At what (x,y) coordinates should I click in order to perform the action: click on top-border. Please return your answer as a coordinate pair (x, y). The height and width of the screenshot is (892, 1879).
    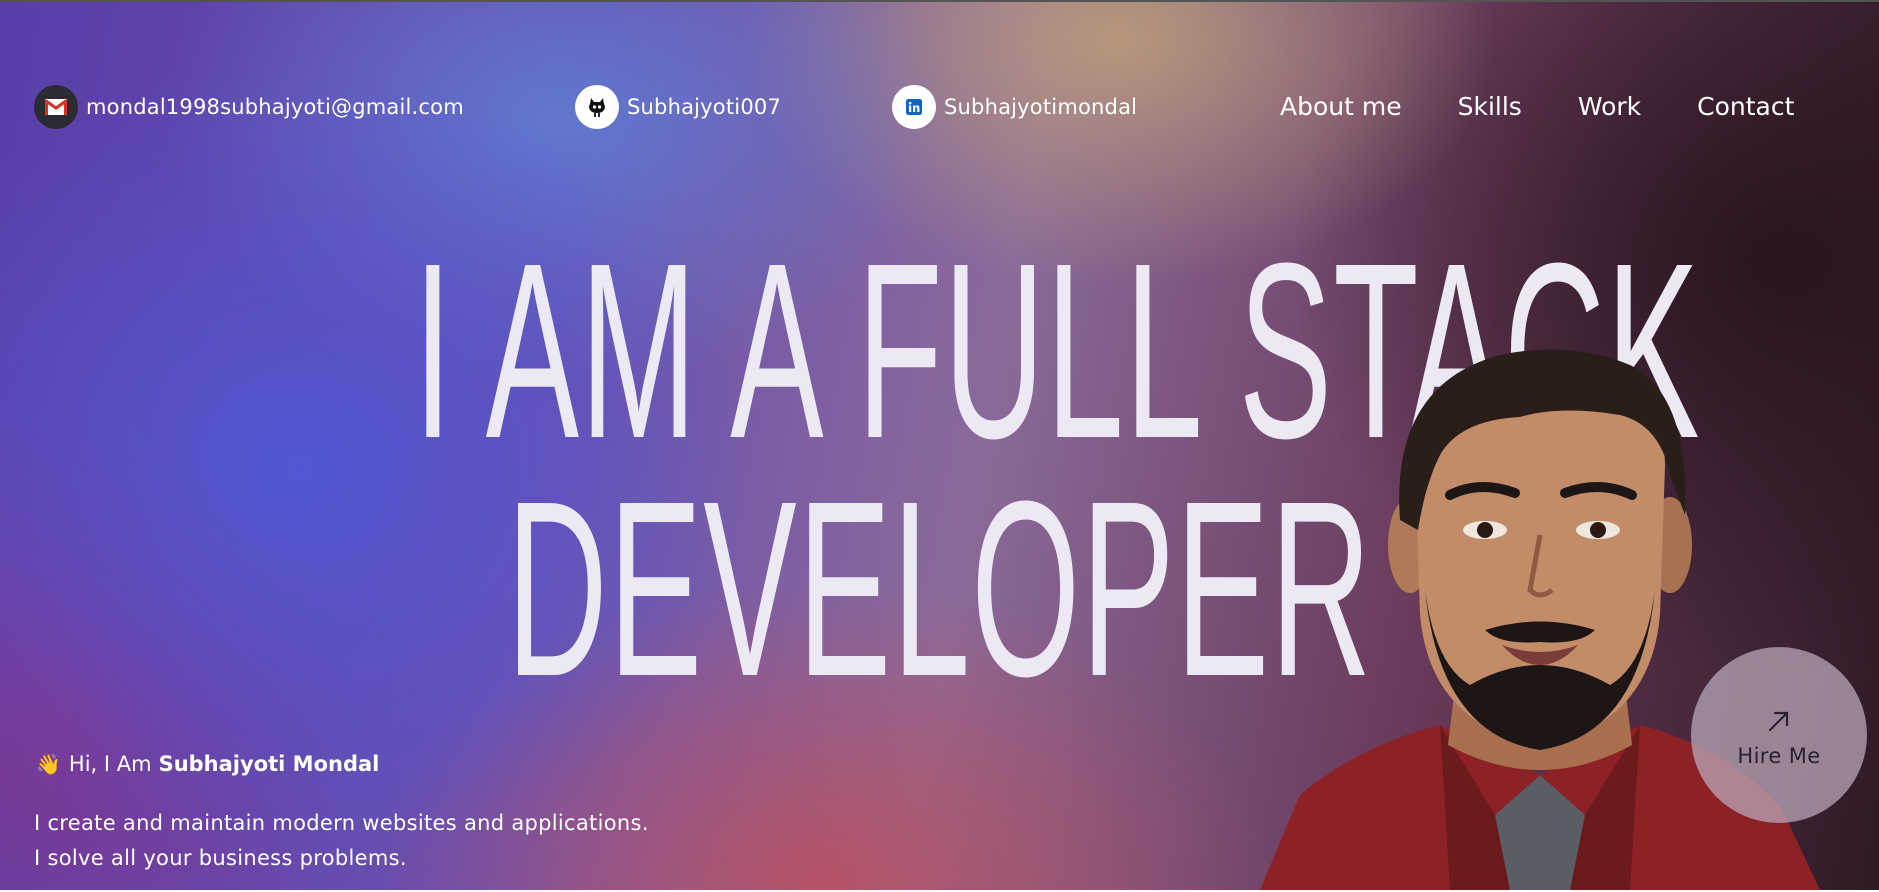
    Looking at the image, I should click on (939, 1).